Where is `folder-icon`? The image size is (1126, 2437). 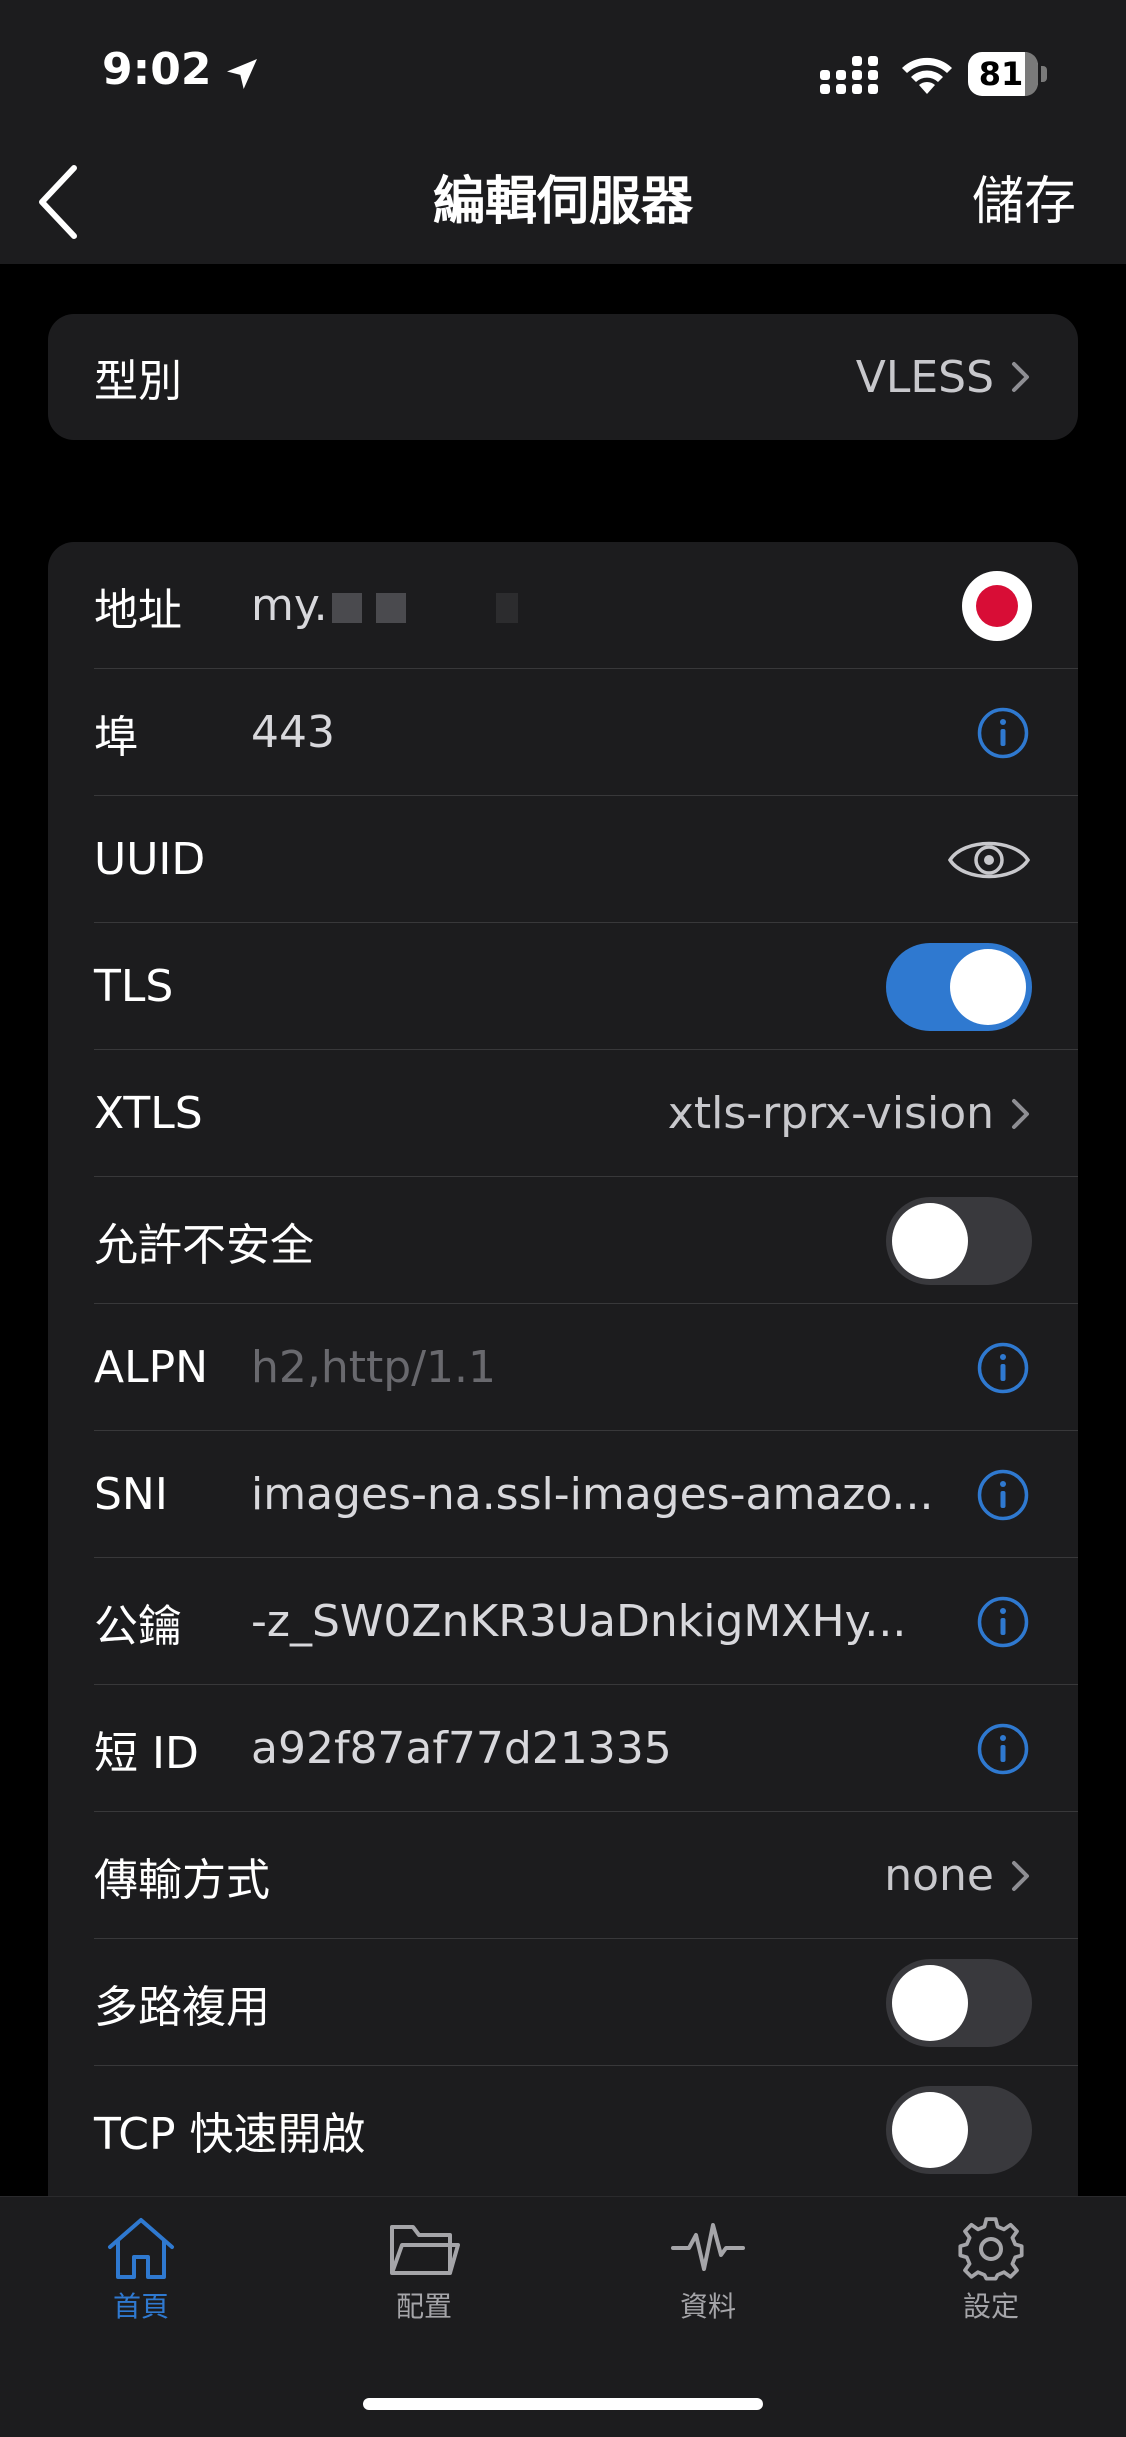
folder-icon is located at coordinates (425, 2250).